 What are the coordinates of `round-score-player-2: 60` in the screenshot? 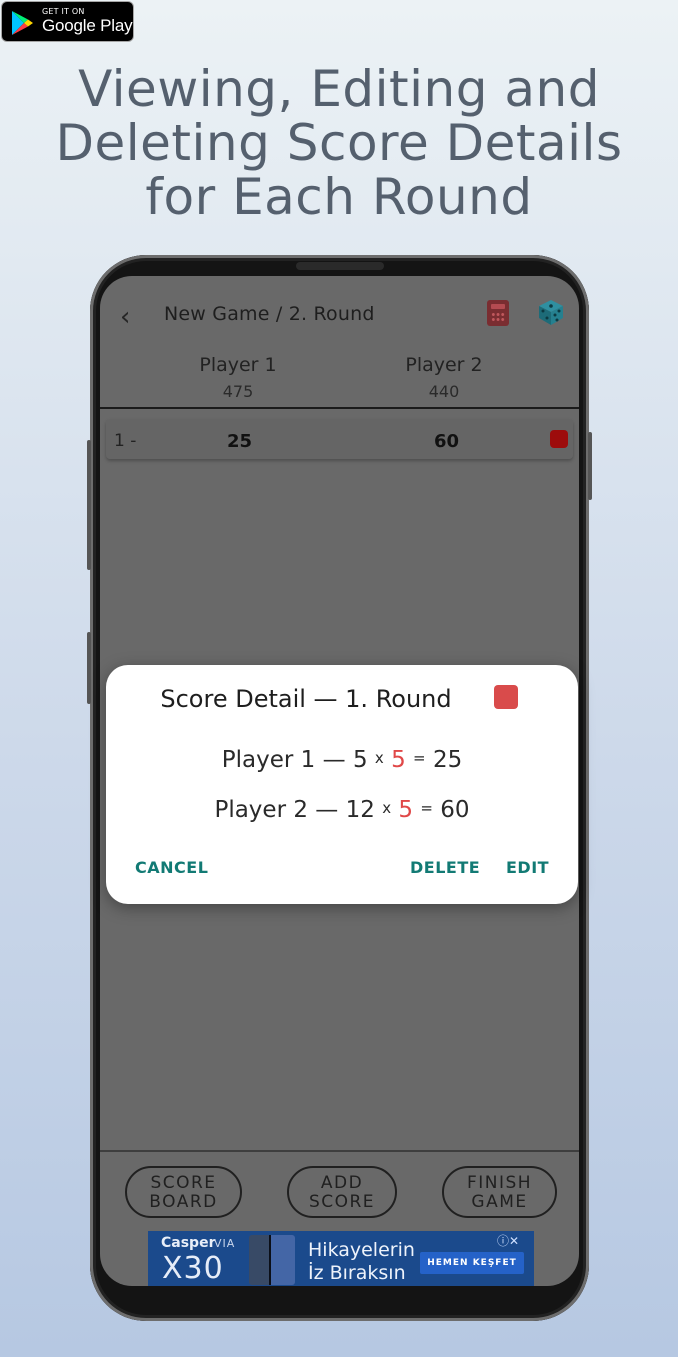 It's located at (447, 441).